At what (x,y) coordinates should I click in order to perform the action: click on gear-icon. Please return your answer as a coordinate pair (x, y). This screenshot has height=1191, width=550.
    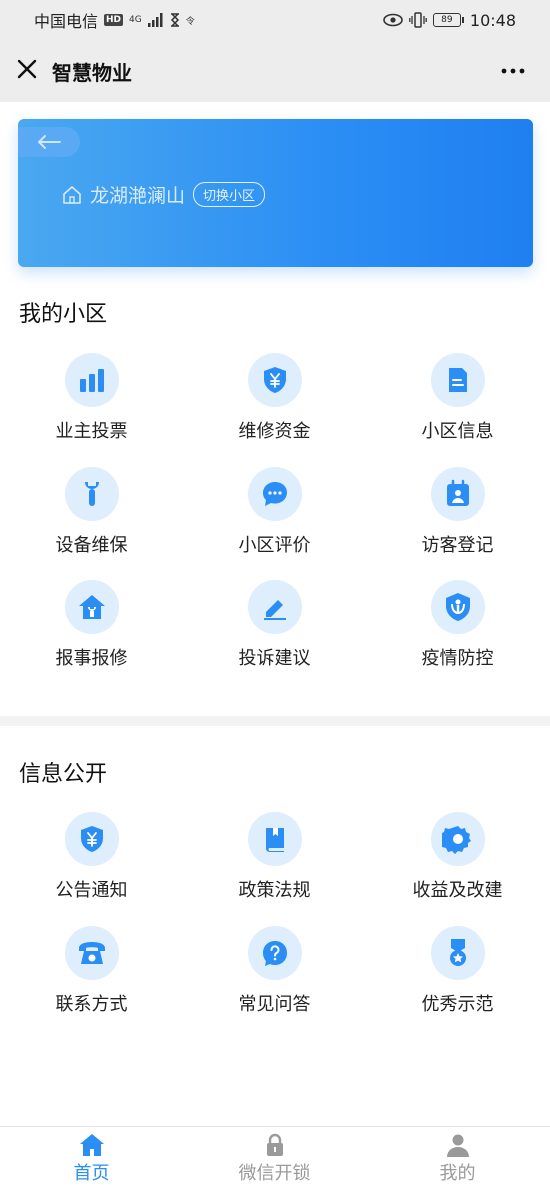
    Looking at the image, I should click on (456, 840).